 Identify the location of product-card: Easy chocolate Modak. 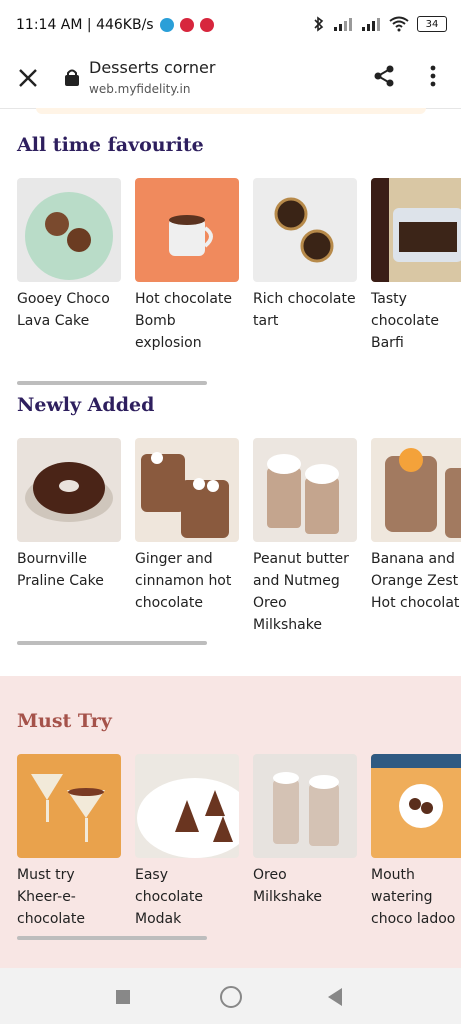
(187, 842).